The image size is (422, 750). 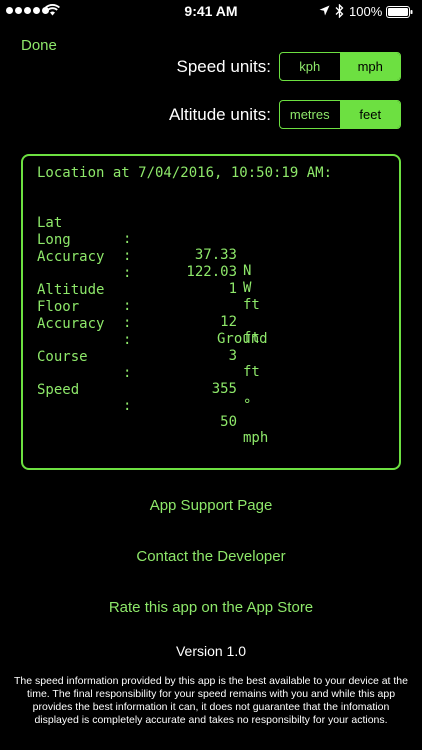 What do you see at coordinates (207, 373) in the screenshot?
I see `readout-row-course: Course : 355 °` at bounding box center [207, 373].